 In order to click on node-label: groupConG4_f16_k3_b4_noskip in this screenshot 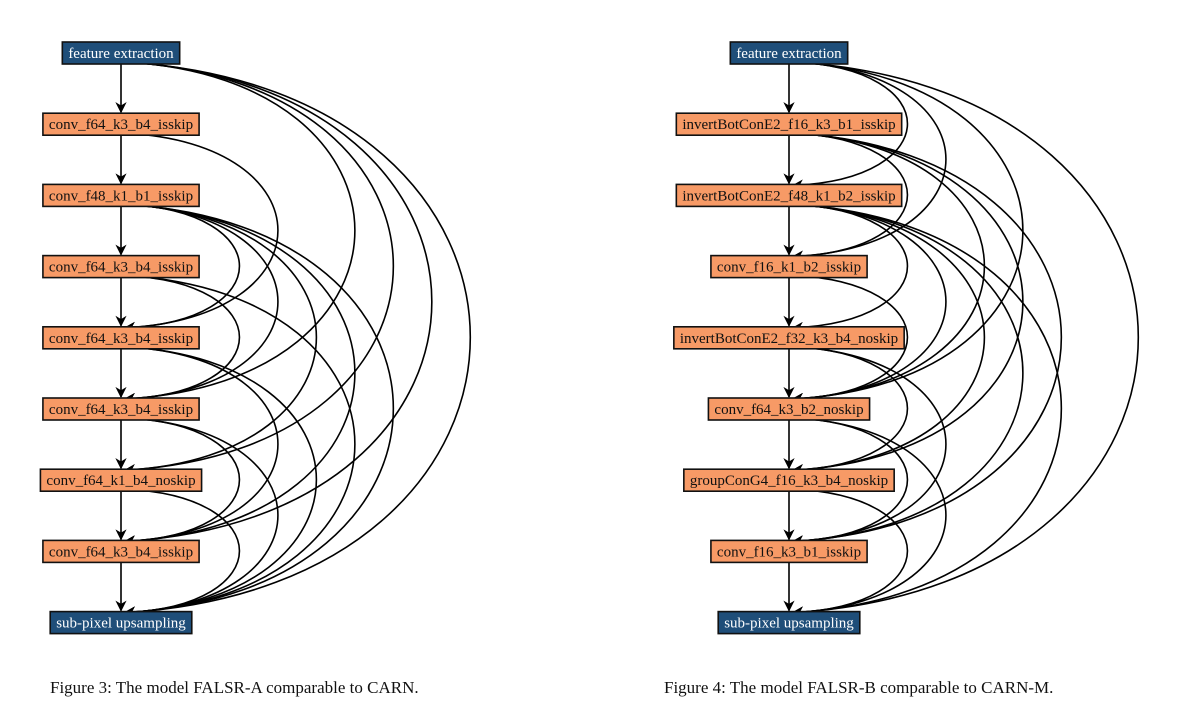, I will do `click(789, 481)`.